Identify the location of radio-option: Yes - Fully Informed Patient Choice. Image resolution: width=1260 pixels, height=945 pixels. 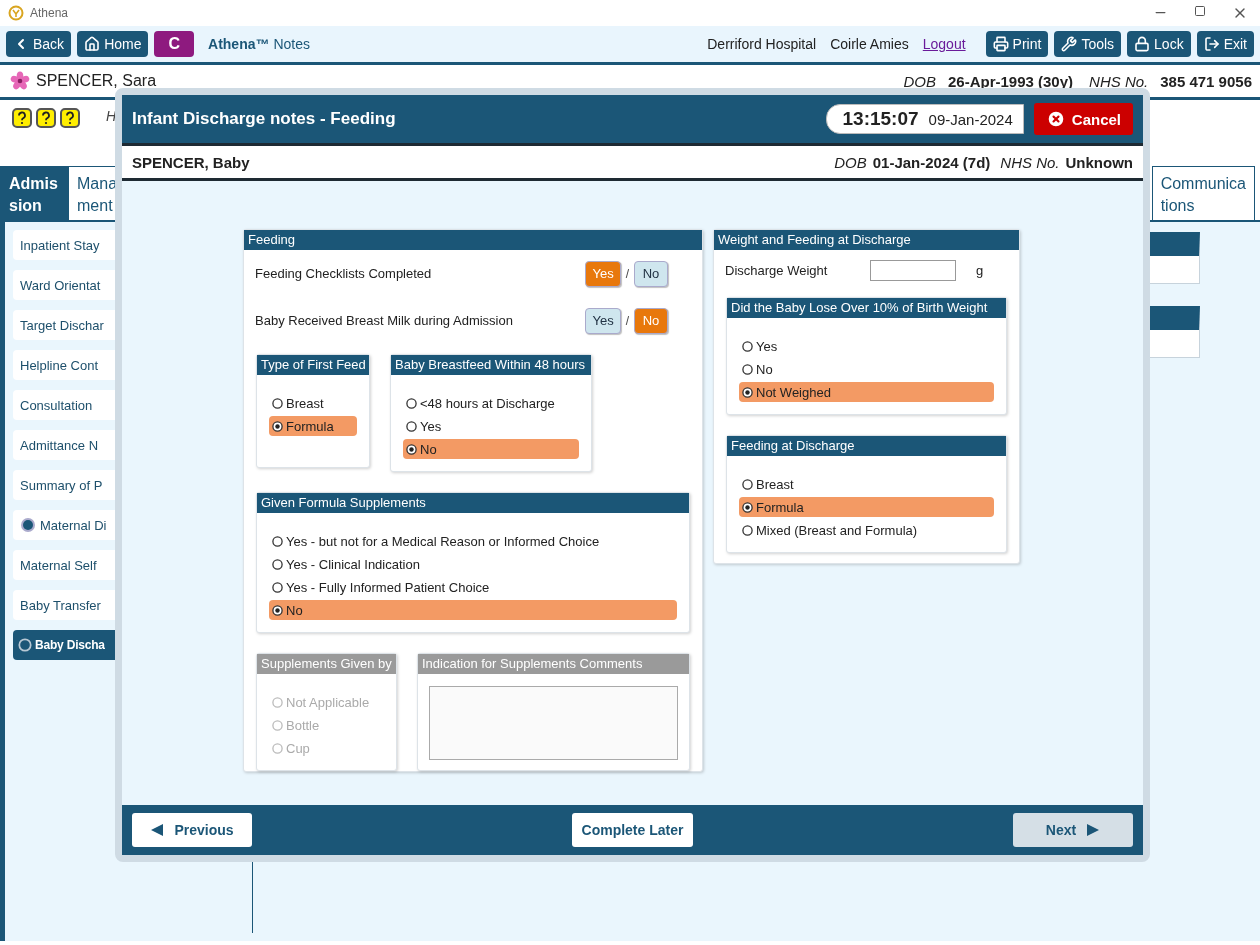
(473, 587).